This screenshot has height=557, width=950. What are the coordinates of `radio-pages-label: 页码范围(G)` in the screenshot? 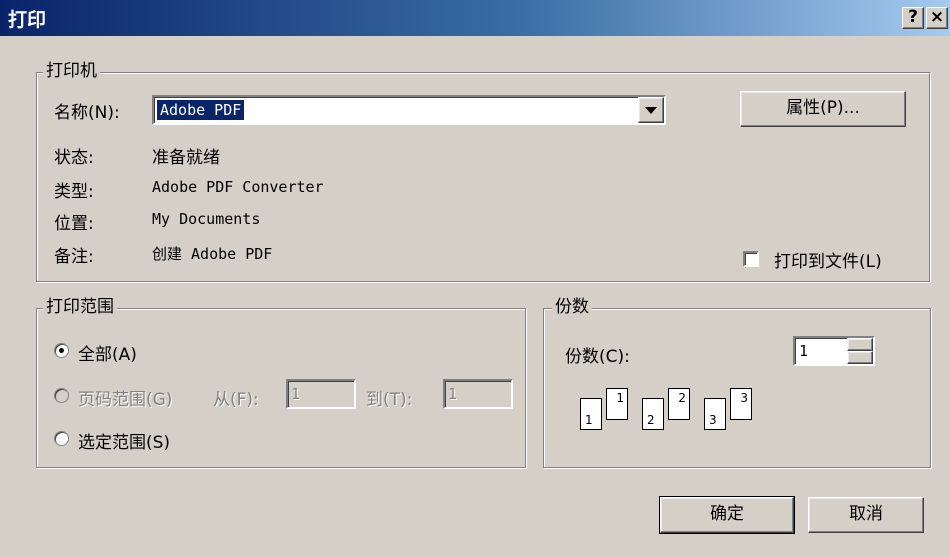 It's located at (125, 397).